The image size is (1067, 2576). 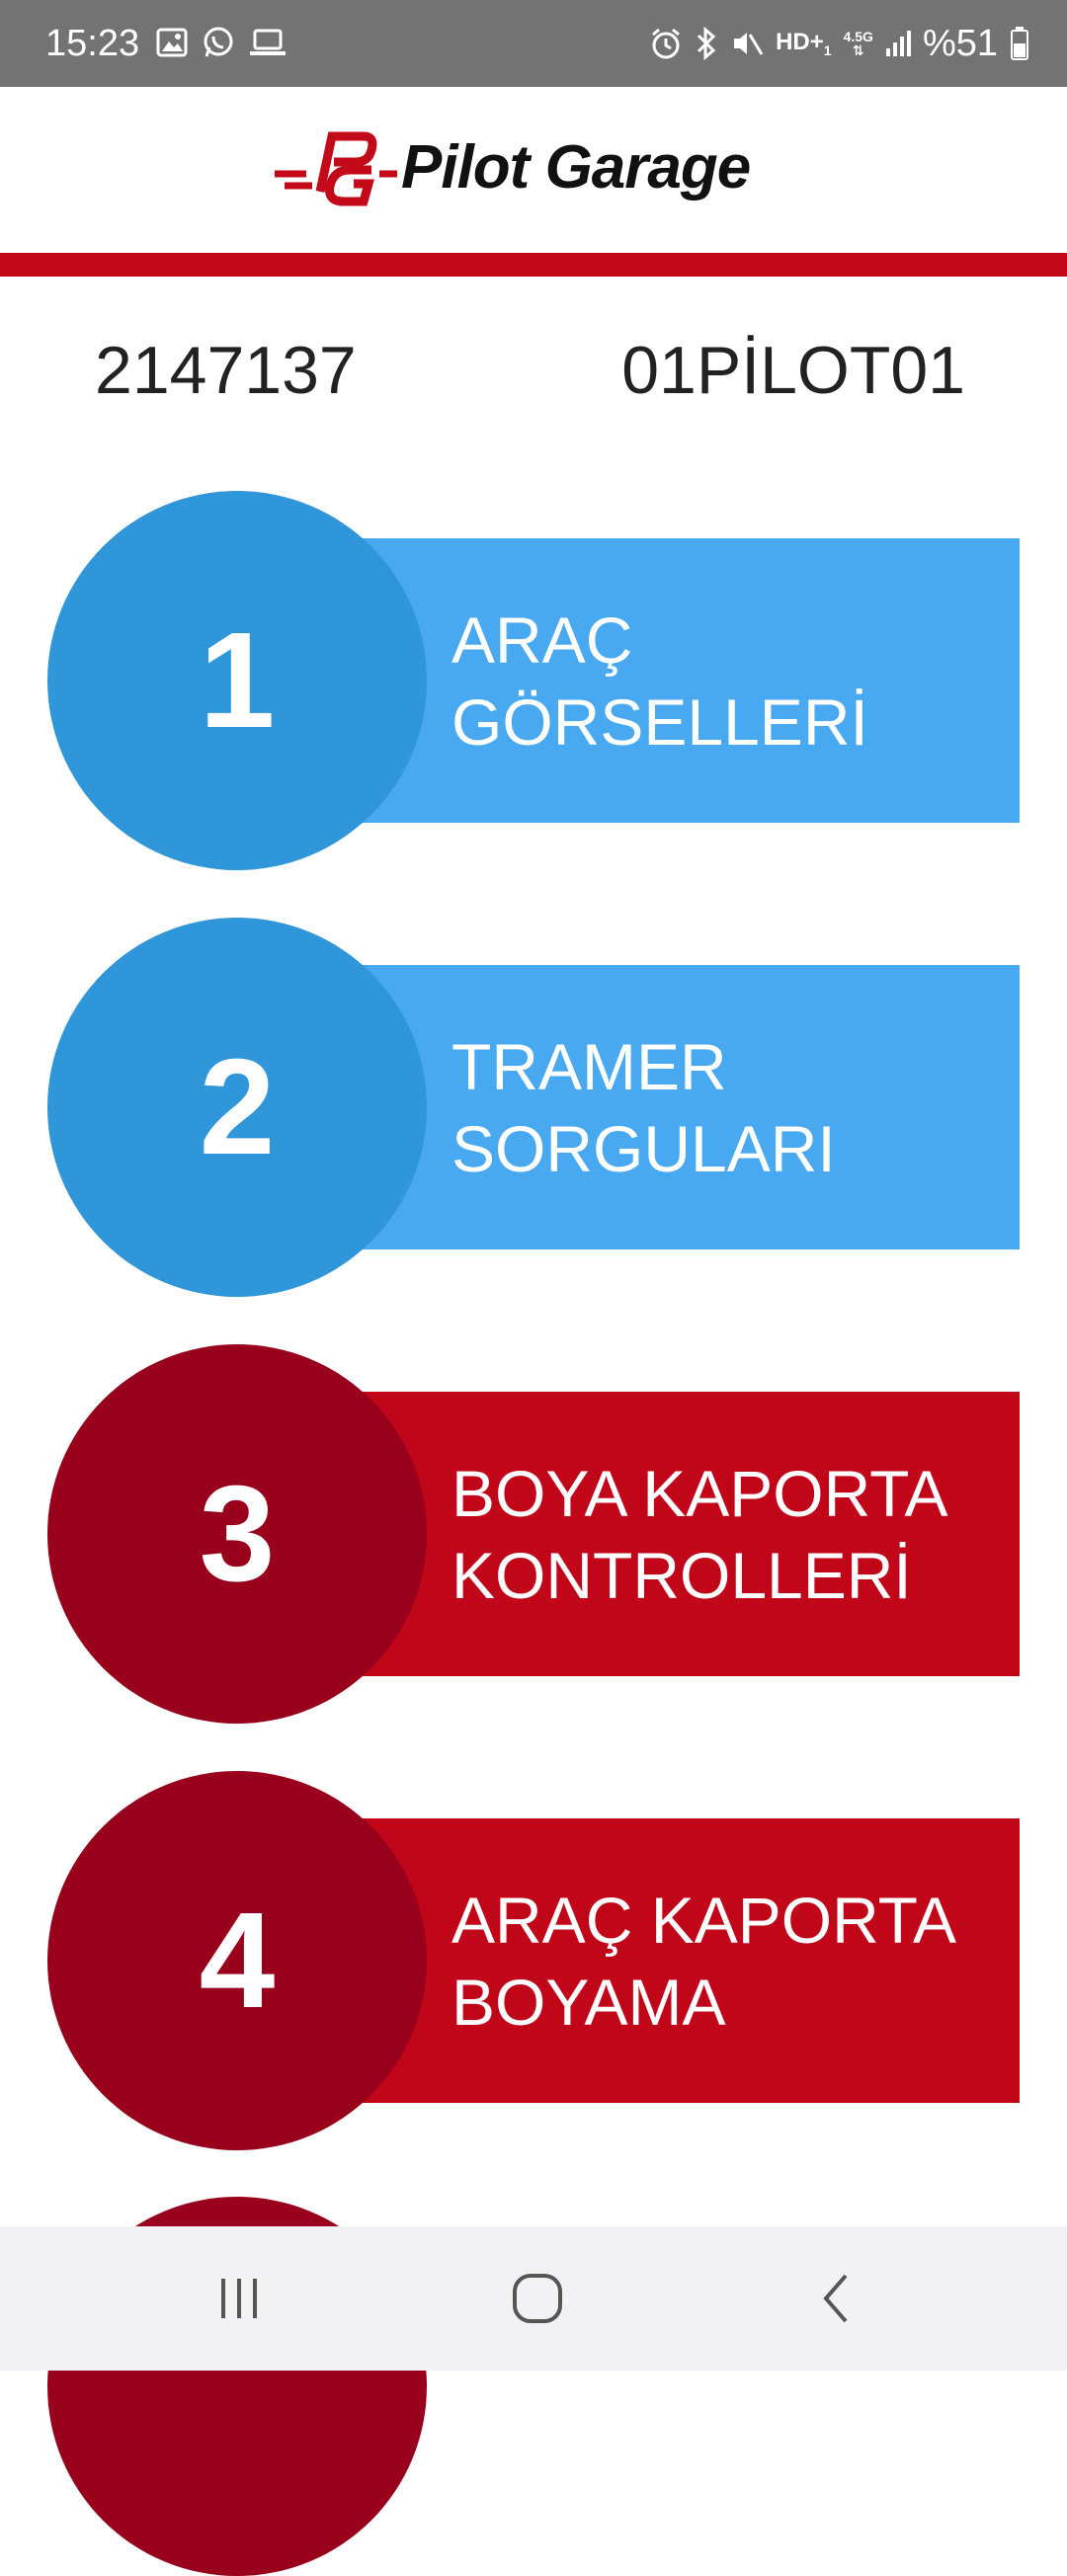 What do you see at coordinates (666, 43) in the screenshot?
I see `alarm-icon` at bounding box center [666, 43].